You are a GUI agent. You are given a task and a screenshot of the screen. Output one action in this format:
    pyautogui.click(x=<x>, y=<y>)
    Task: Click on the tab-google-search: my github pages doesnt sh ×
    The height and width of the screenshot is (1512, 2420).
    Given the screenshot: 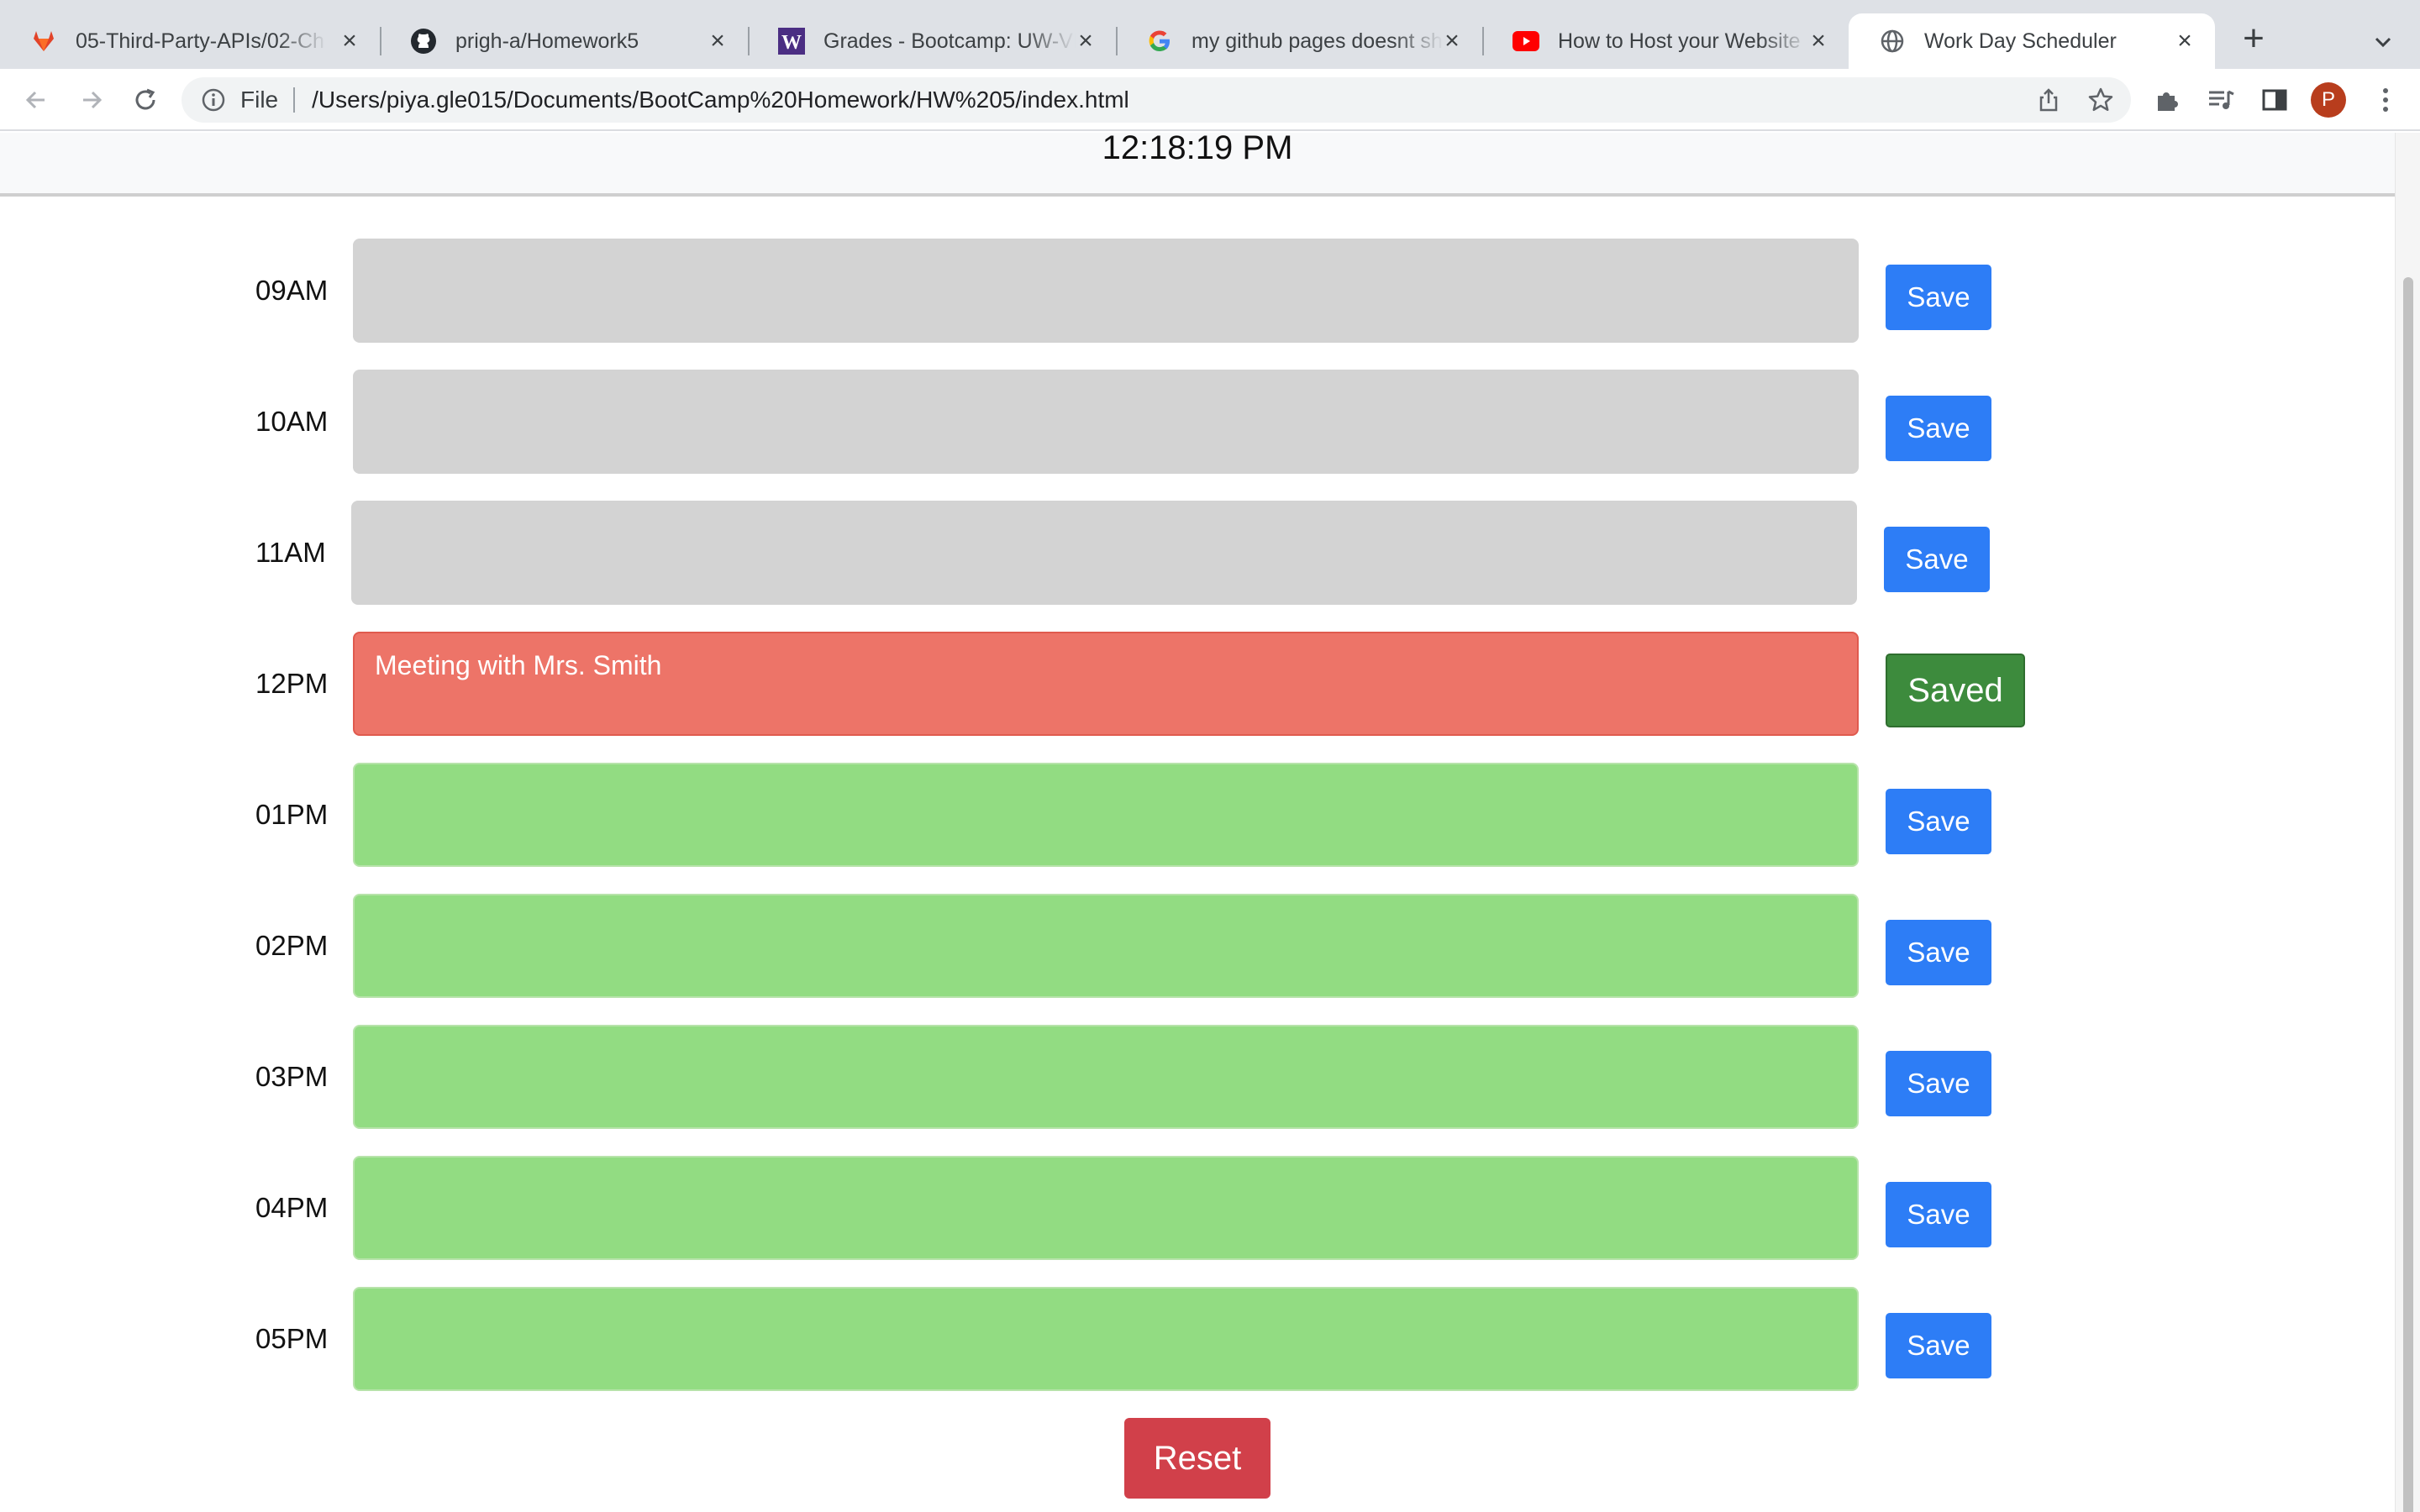 What is the action you would take?
    pyautogui.click(x=1299, y=41)
    